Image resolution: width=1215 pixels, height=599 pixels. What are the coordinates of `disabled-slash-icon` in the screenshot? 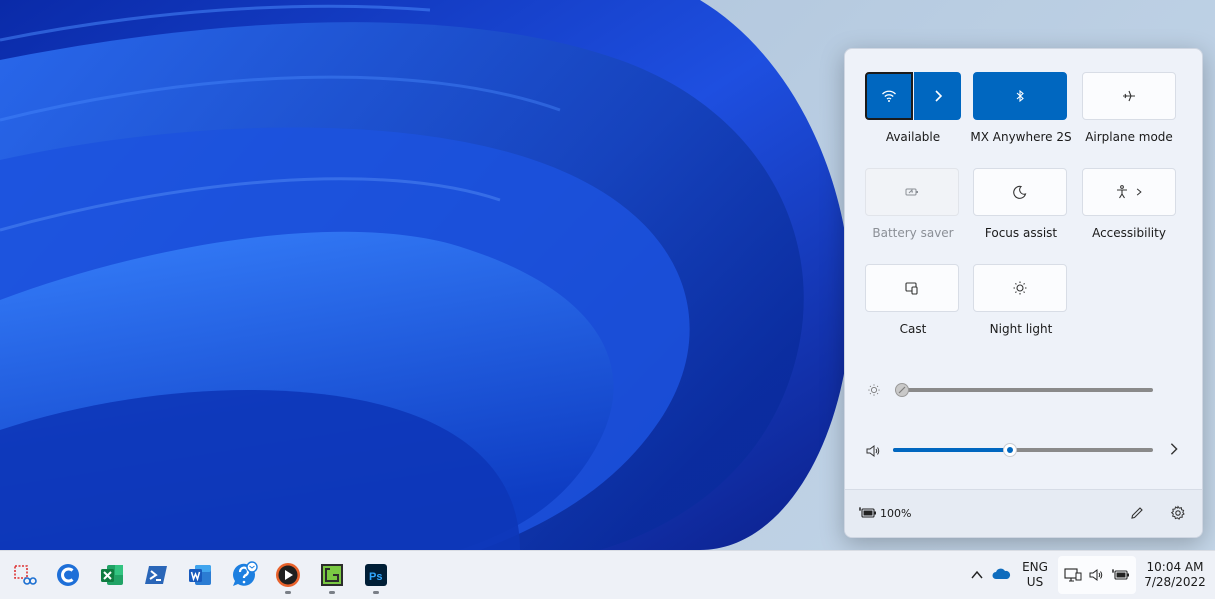 It's located at (902, 390).